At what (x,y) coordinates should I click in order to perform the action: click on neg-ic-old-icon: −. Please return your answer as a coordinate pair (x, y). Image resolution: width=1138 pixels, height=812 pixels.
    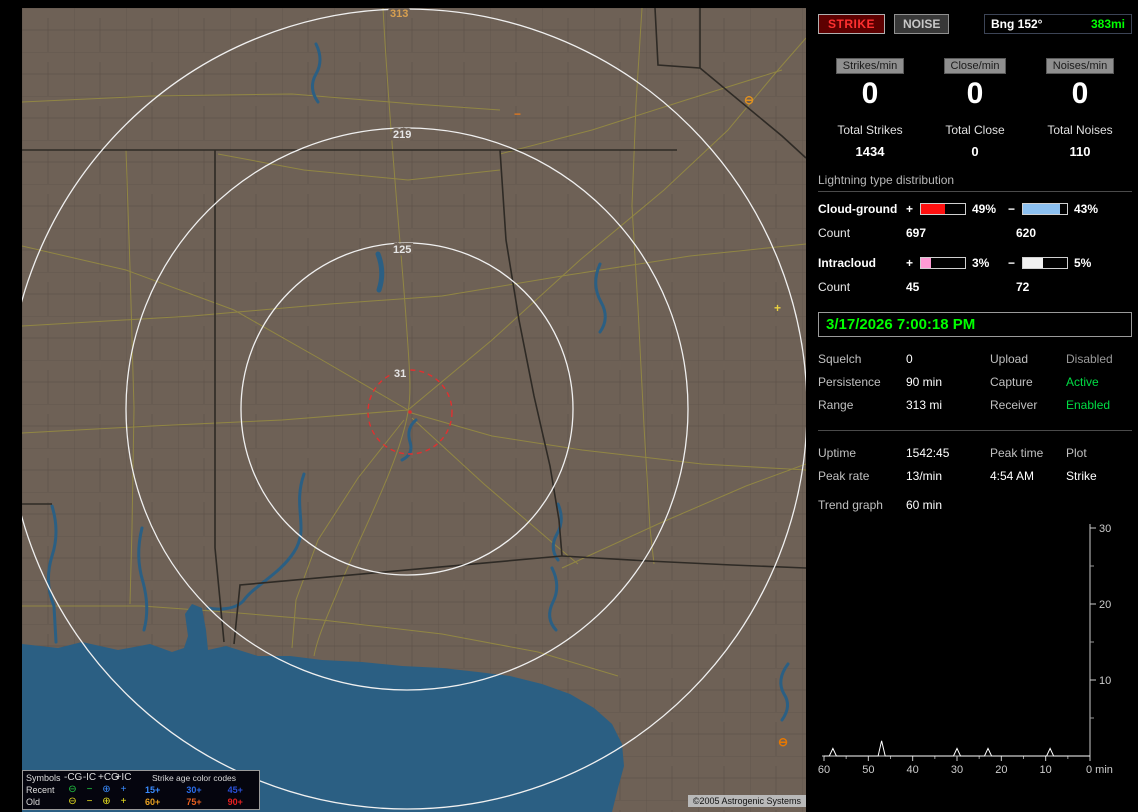
    Looking at the image, I should click on (89, 801).